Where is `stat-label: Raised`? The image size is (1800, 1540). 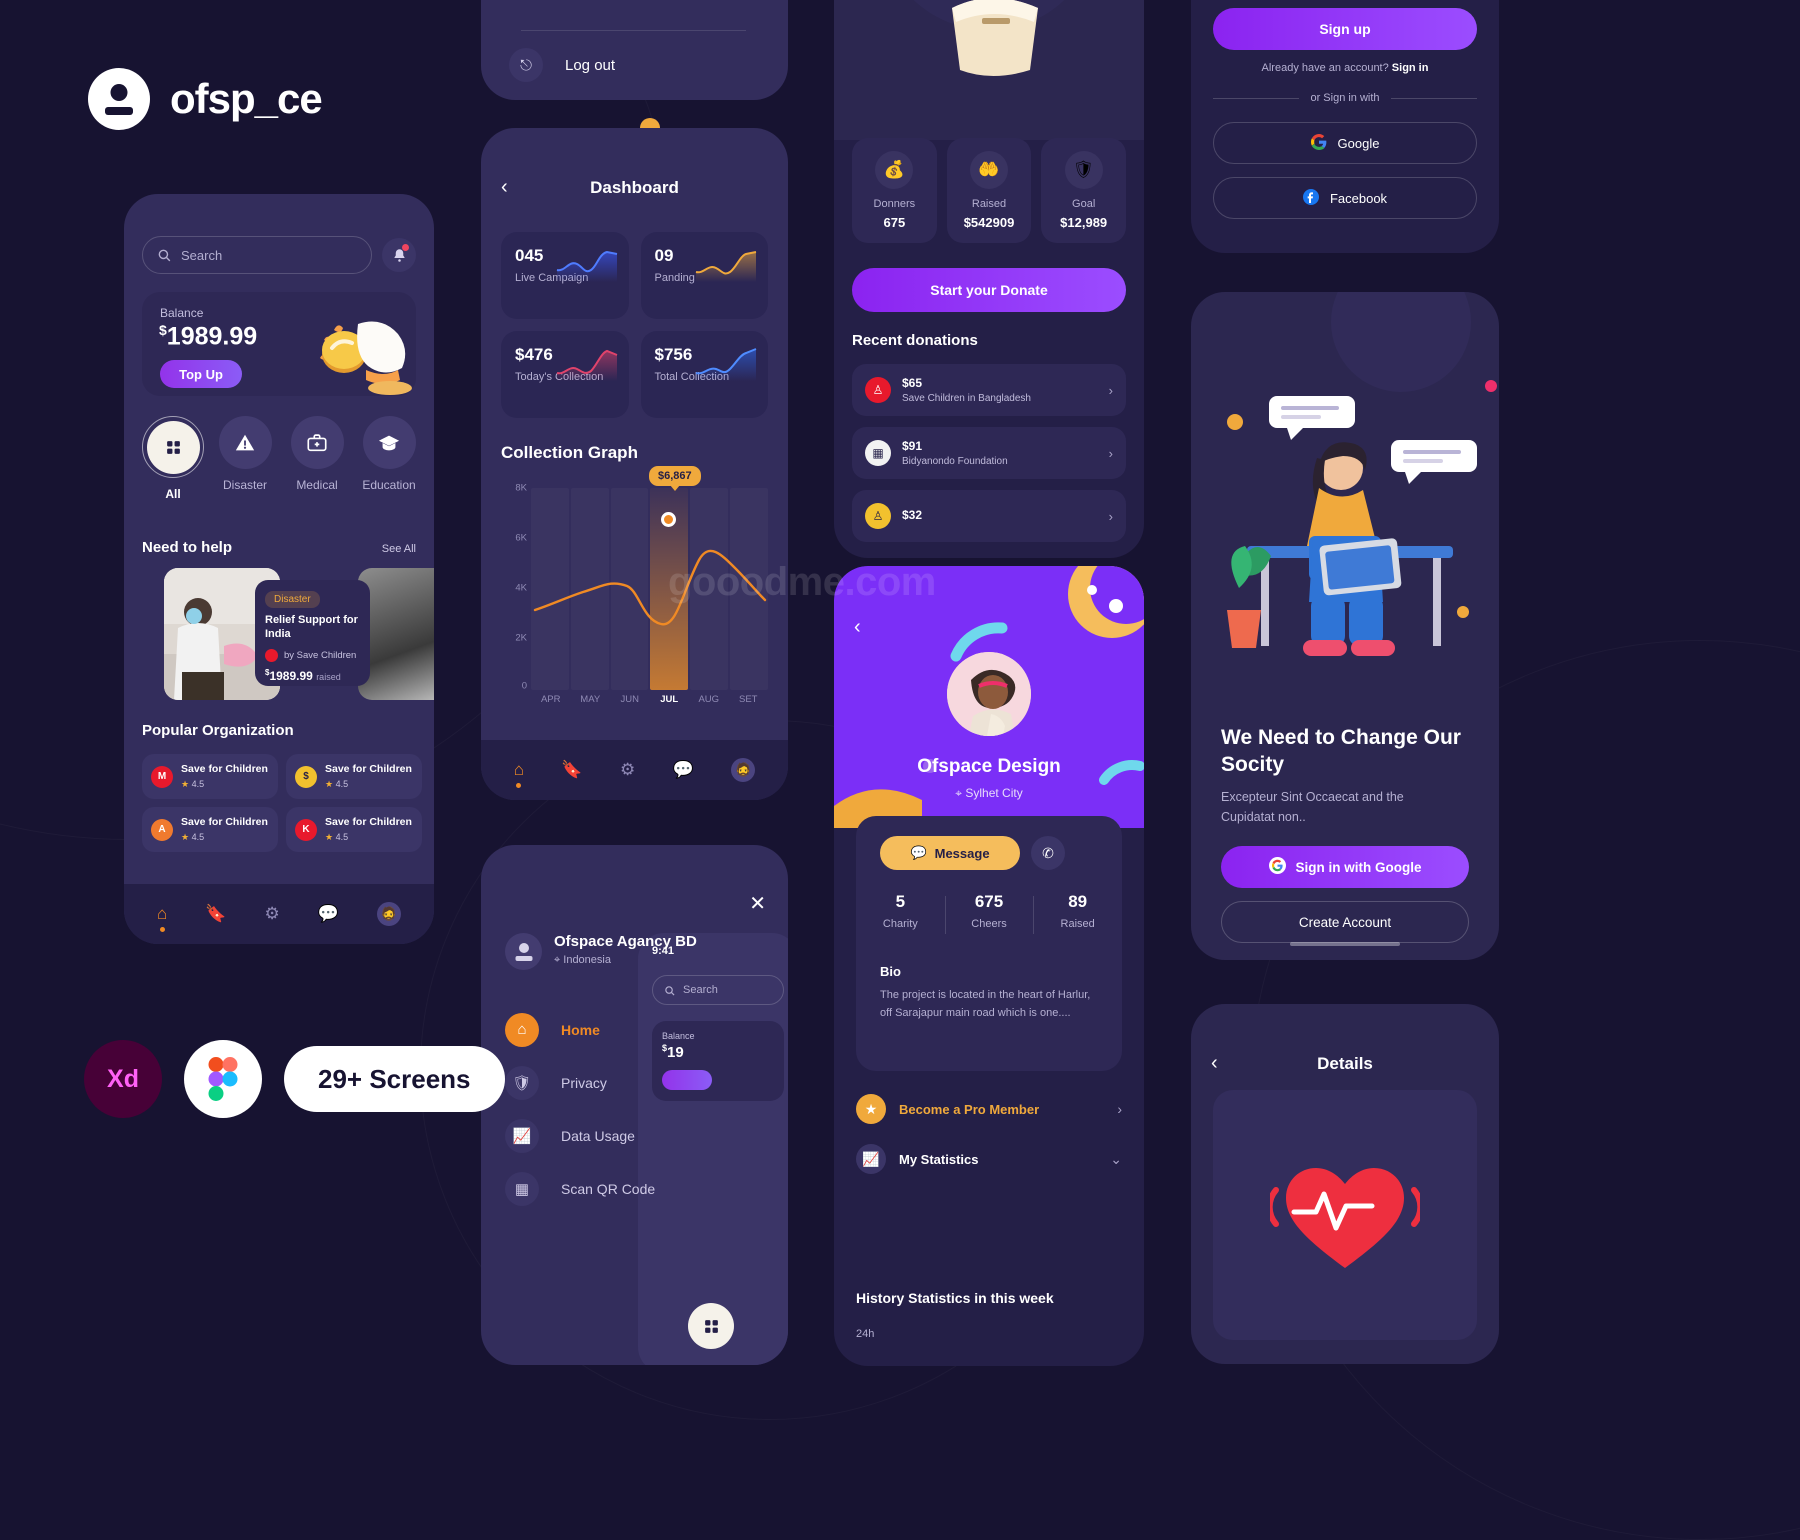 stat-label: Raised is located at coordinates (989, 204).